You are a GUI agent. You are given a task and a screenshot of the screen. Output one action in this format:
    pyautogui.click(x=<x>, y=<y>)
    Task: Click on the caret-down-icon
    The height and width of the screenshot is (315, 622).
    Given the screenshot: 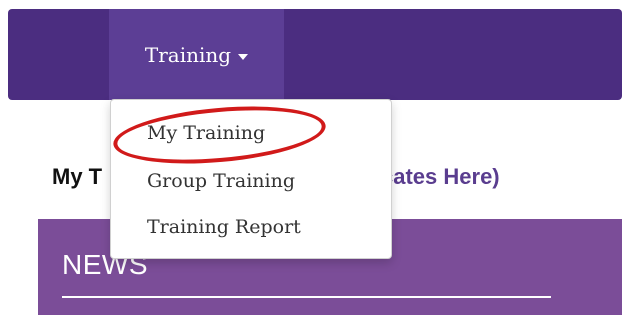 What is the action you would take?
    pyautogui.click(x=243, y=56)
    